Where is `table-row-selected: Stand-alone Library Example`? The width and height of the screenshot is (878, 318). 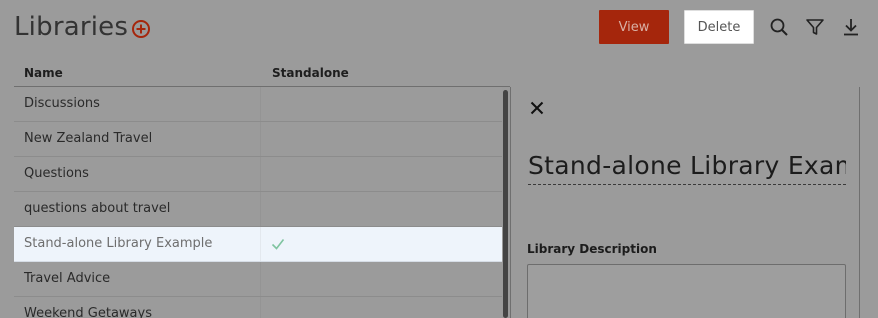
table-row-selected: Stand-alone Library Example is located at coordinates (258, 244).